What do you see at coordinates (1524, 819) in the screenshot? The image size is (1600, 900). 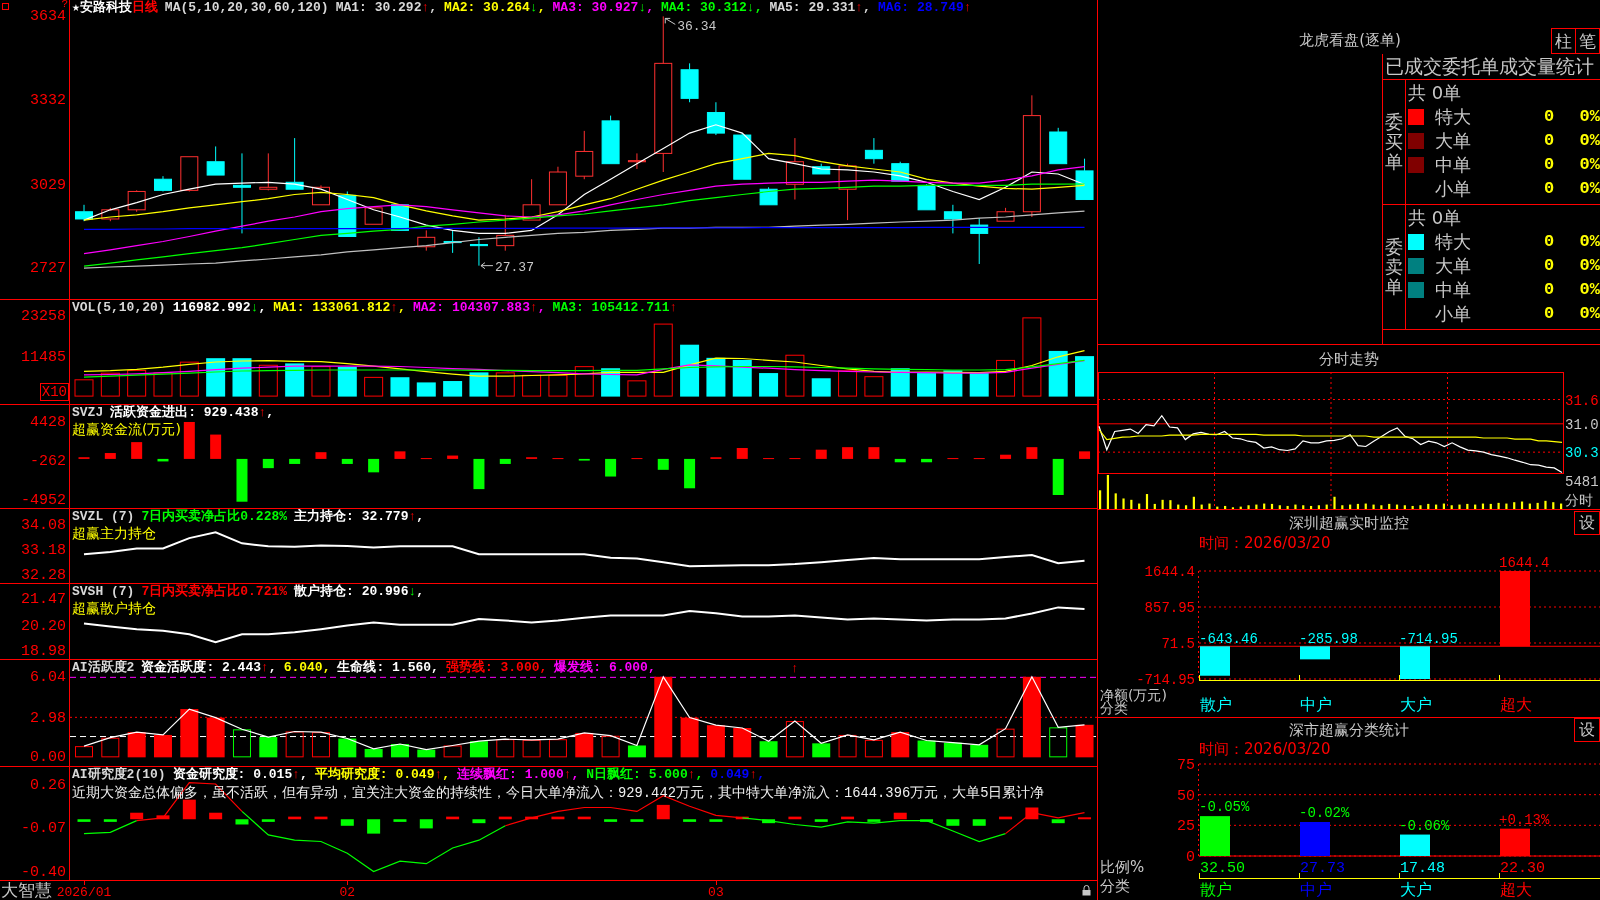 I see `change-label: +0.13%` at bounding box center [1524, 819].